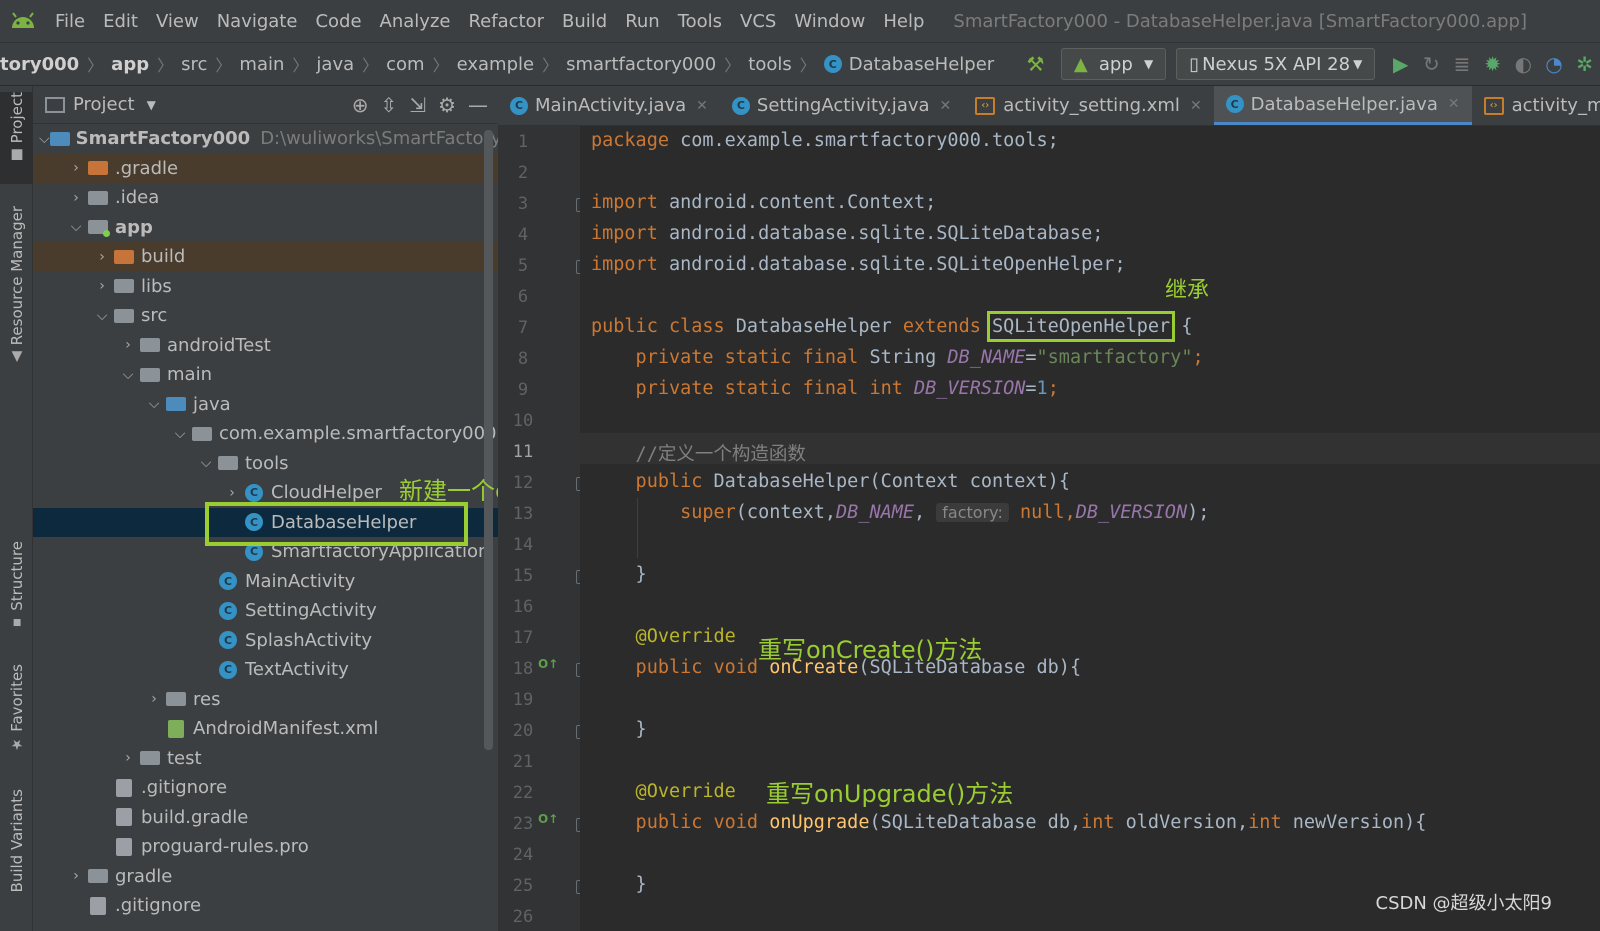 The height and width of the screenshot is (931, 1600). I want to click on profiler-icon: ◔, so click(1554, 64).